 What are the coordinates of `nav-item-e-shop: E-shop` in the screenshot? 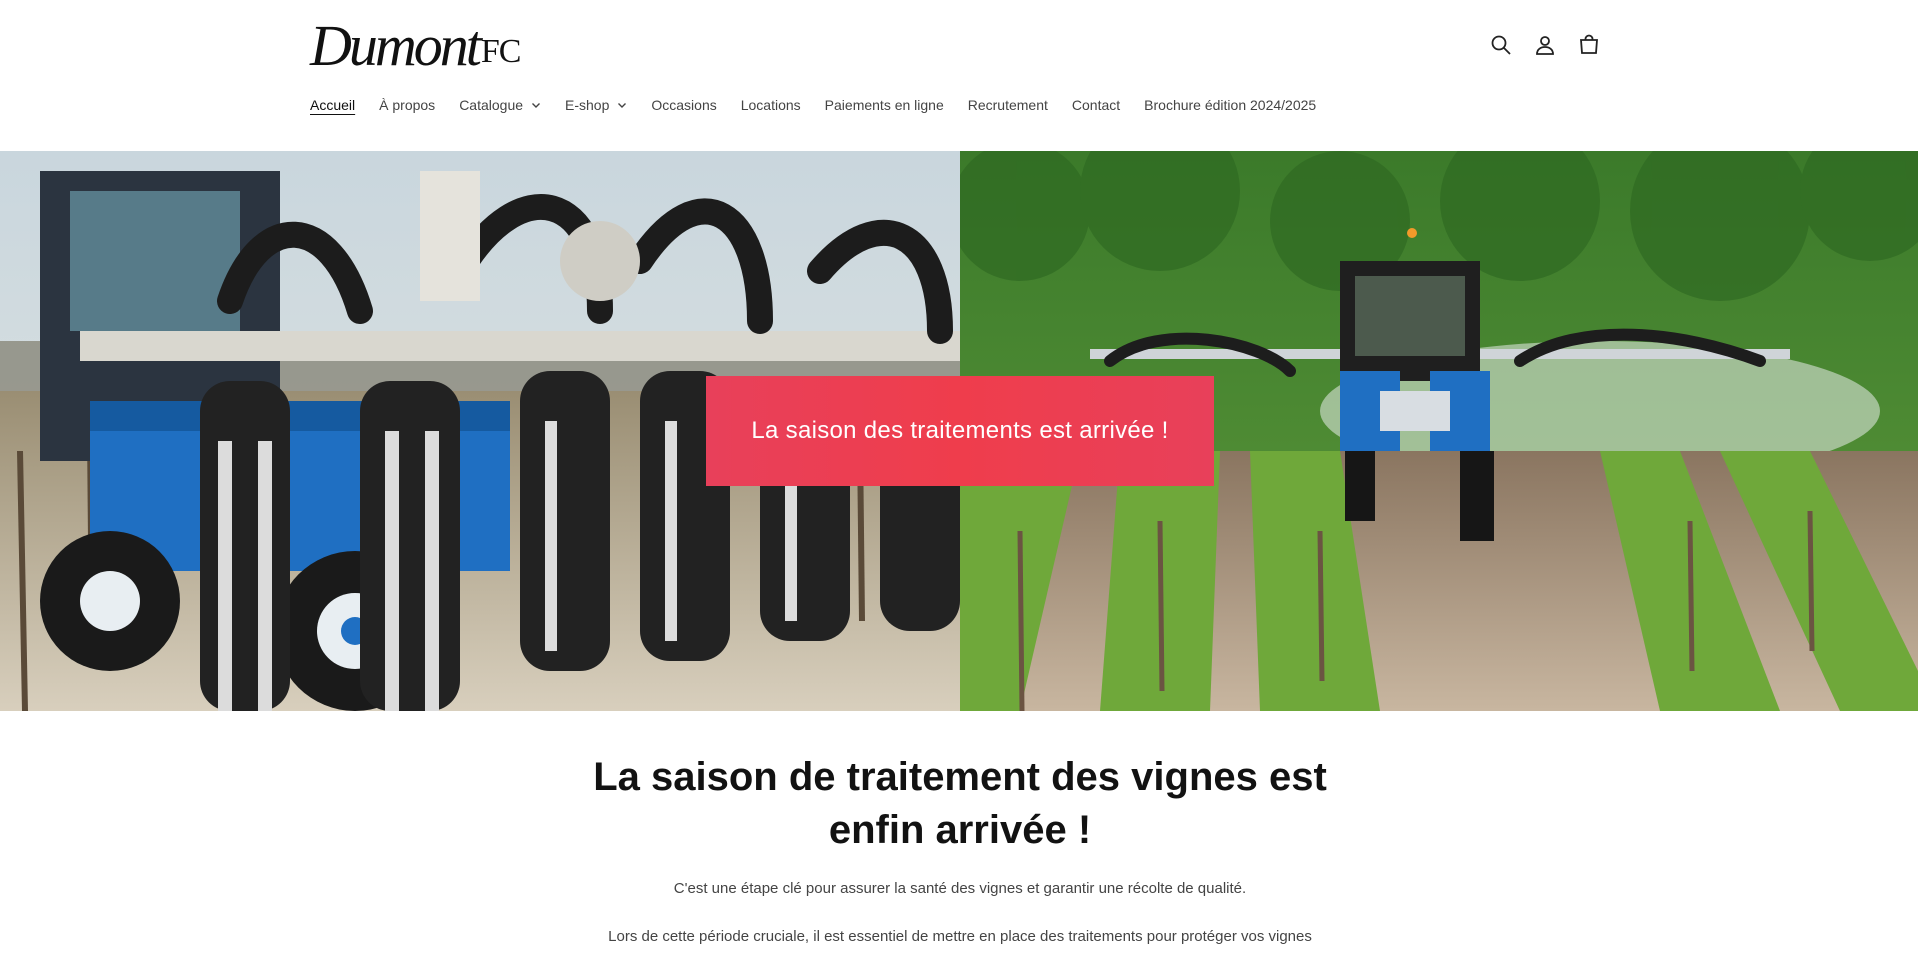 It's located at (596, 105).